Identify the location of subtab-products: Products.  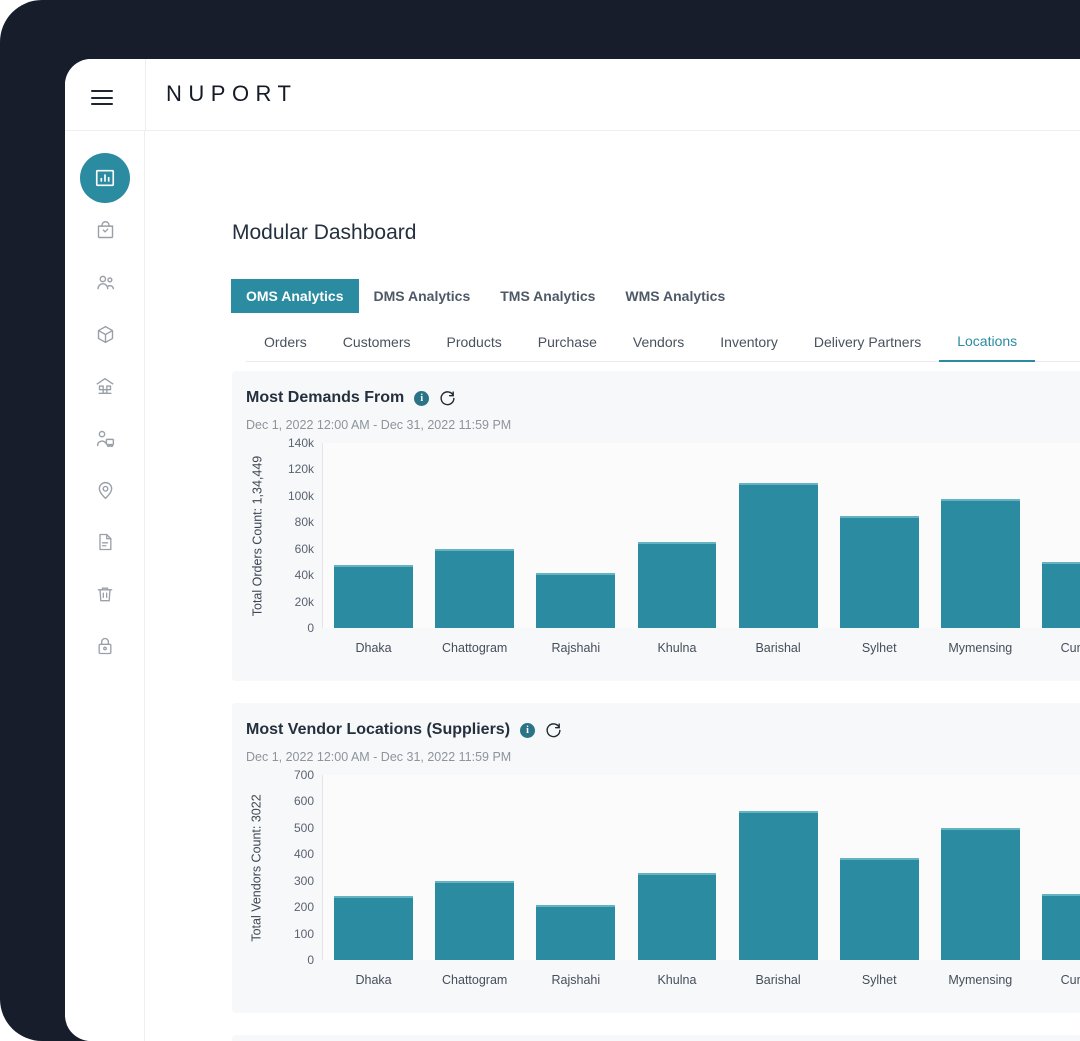
(473, 347).